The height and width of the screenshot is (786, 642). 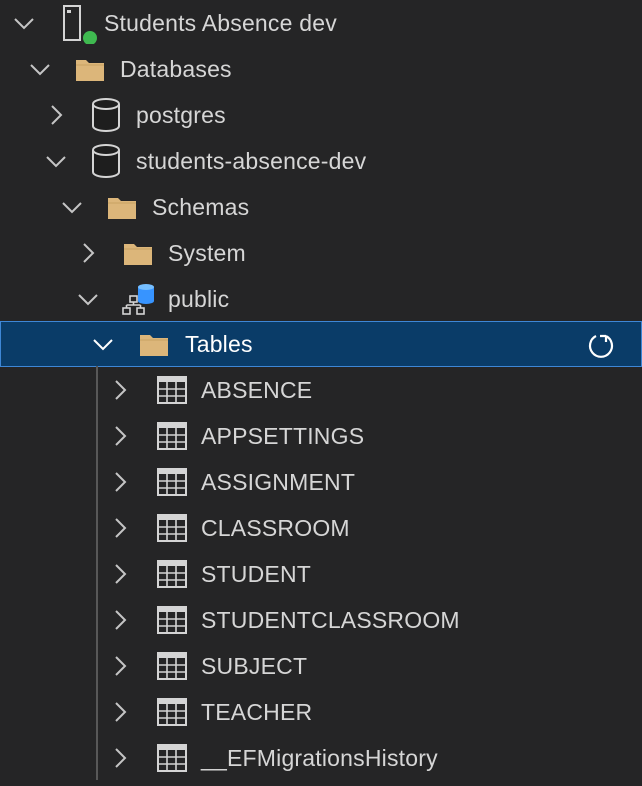 I want to click on schema-icon, so click(x=138, y=299).